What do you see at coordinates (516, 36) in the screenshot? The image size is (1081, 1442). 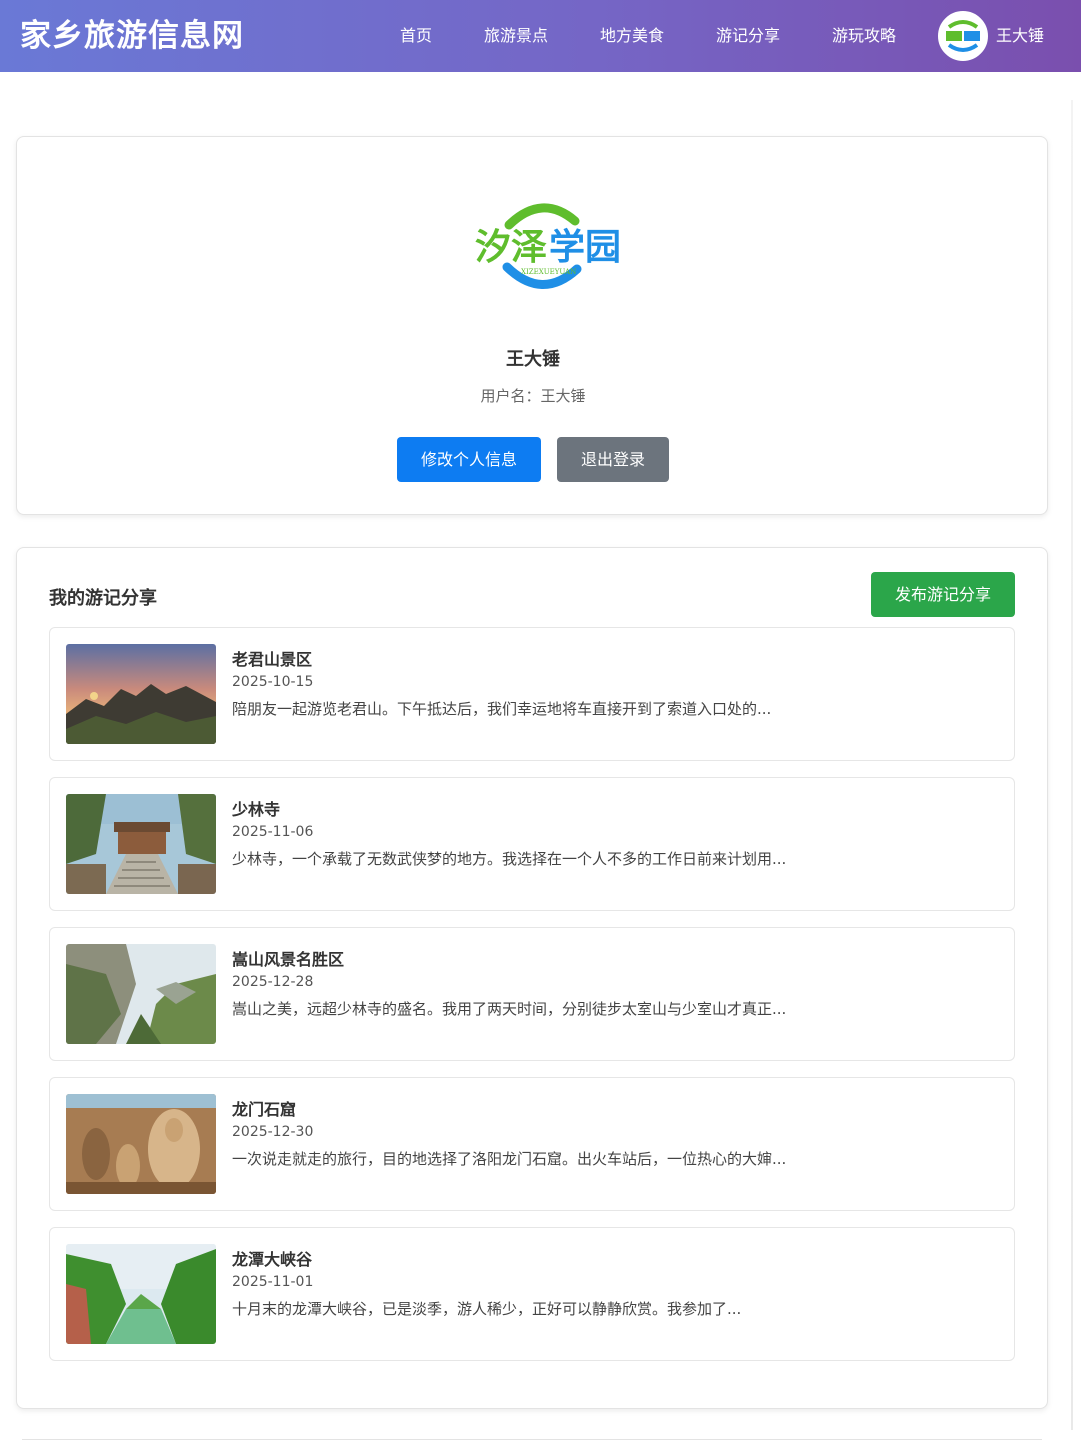 I see `nav-attractions: 旅游景点` at bounding box center [516, 36].